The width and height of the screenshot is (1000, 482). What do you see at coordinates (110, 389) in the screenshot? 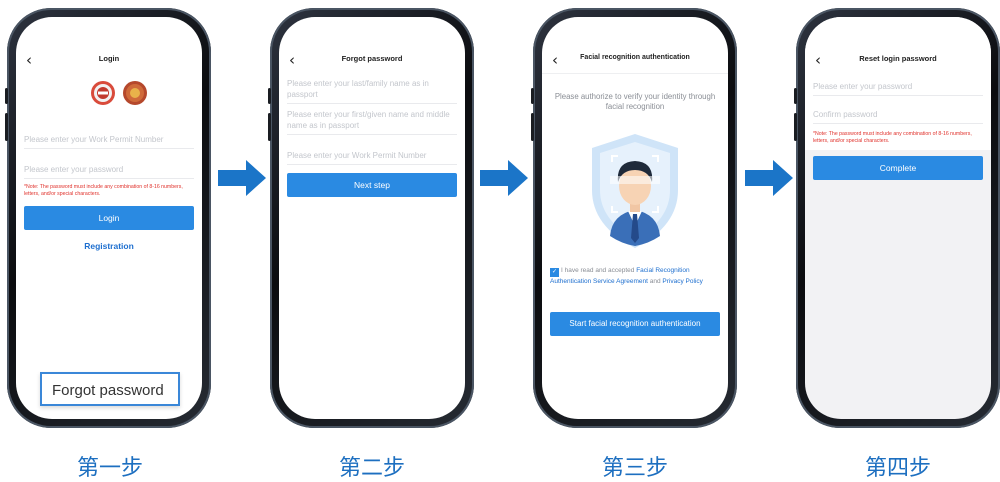
I see `forgot-password-callout: Forgot password` at bounding box center [110, 389].